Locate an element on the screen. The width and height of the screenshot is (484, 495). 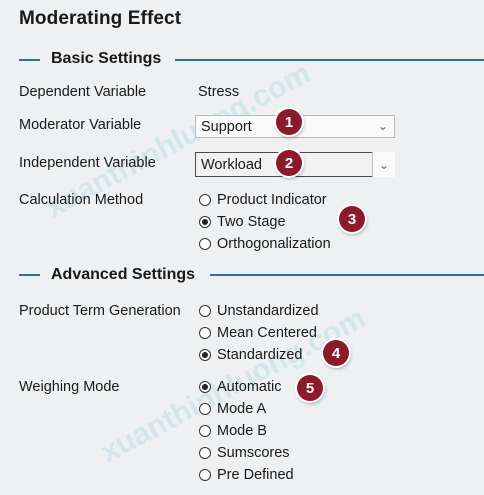
radio-label: Product Indicator is located at coordinates (272, 200).